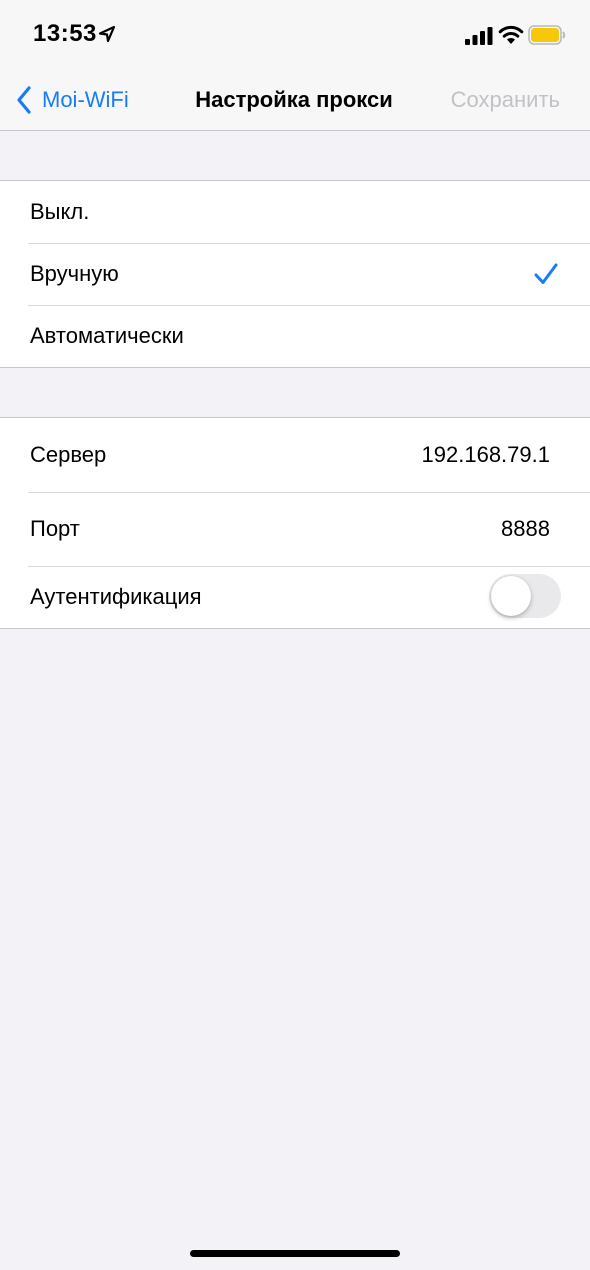 This screenshot has height=1270, width=590. I want to click on server-row: Сервер 192.168.79.1, so click(295, 455).